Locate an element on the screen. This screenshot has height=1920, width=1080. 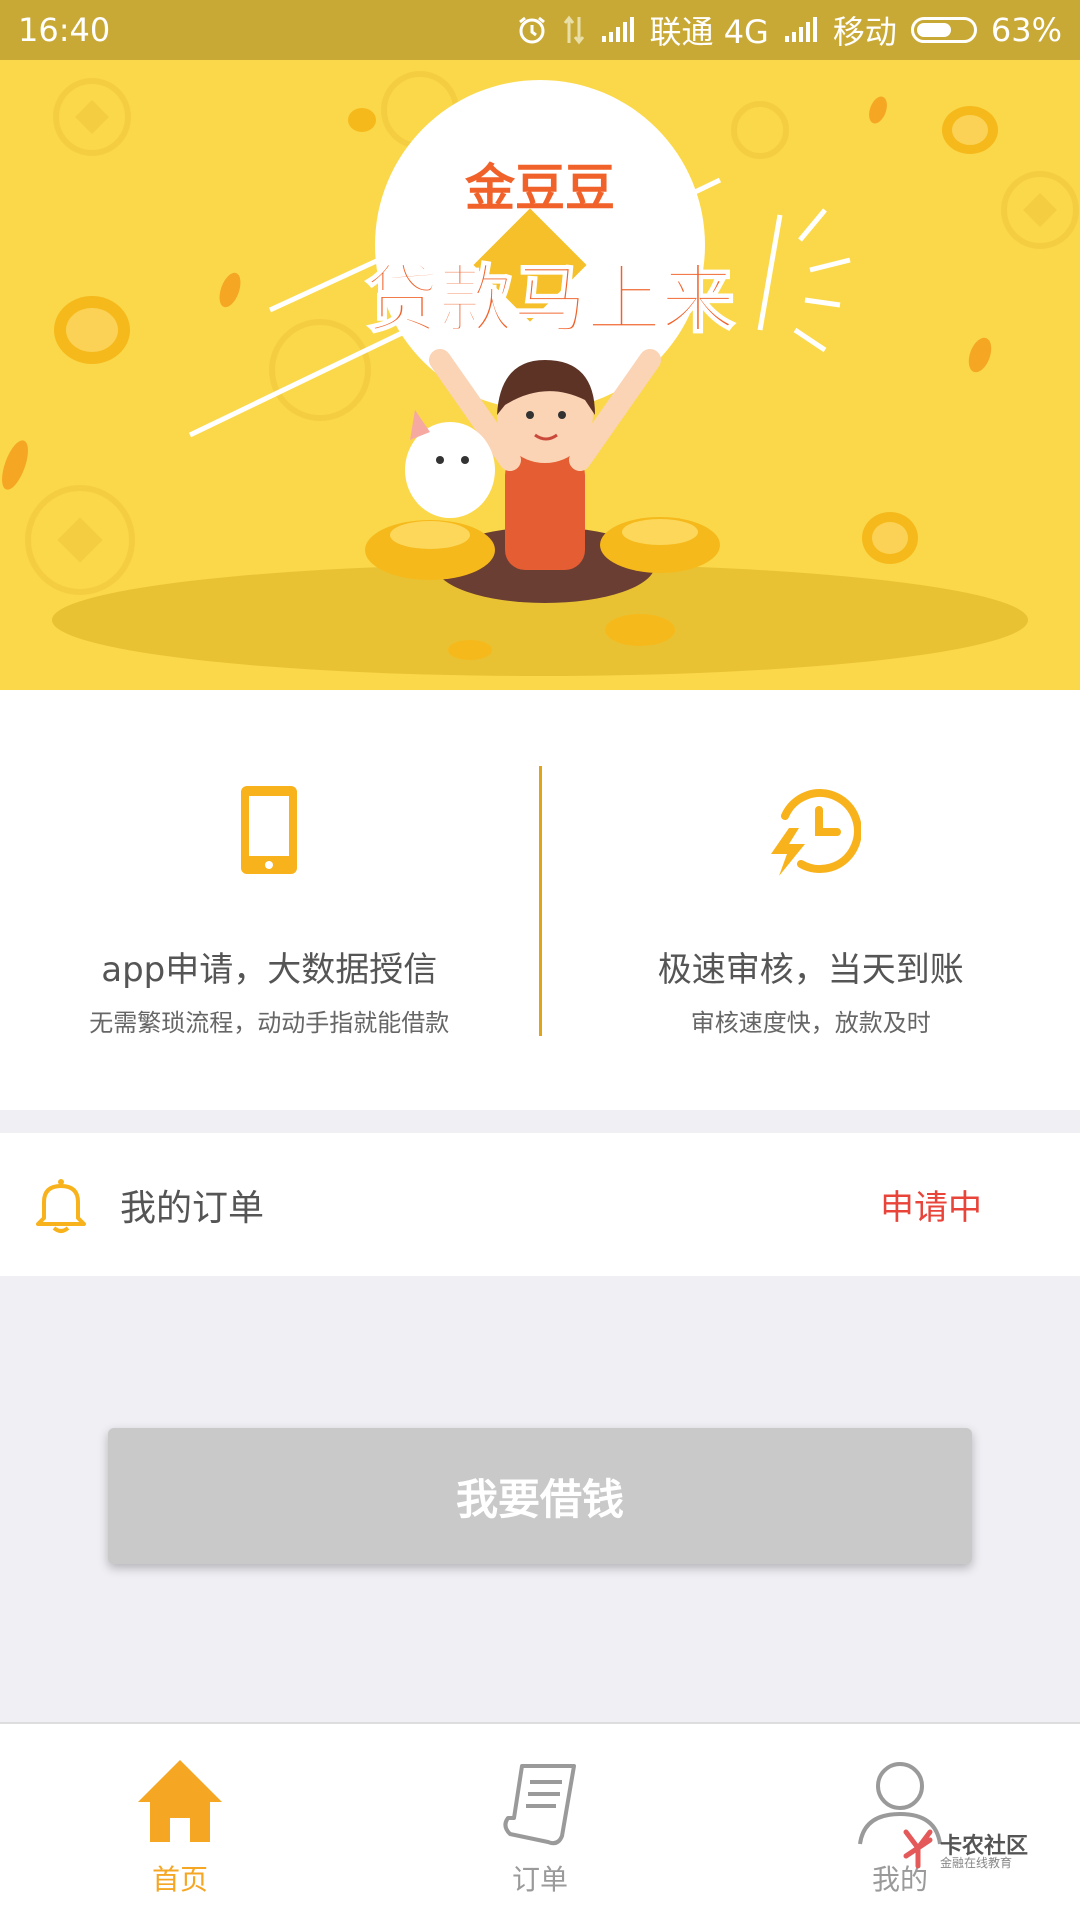
feature-title: app申请，大数据授信 is located at coordinates (269, 970).